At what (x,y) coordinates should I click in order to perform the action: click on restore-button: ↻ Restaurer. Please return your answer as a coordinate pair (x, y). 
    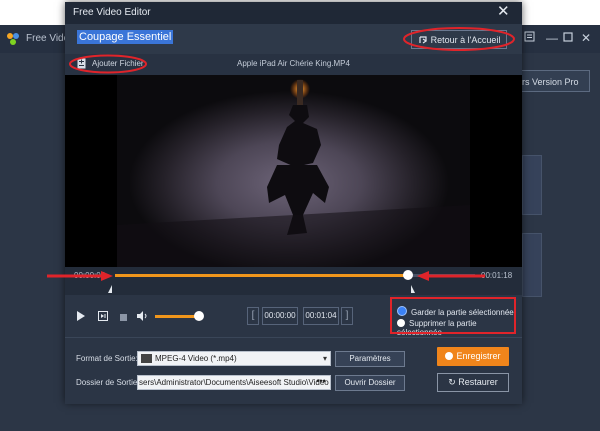
    Looking at the image, I should click on (473, 382).